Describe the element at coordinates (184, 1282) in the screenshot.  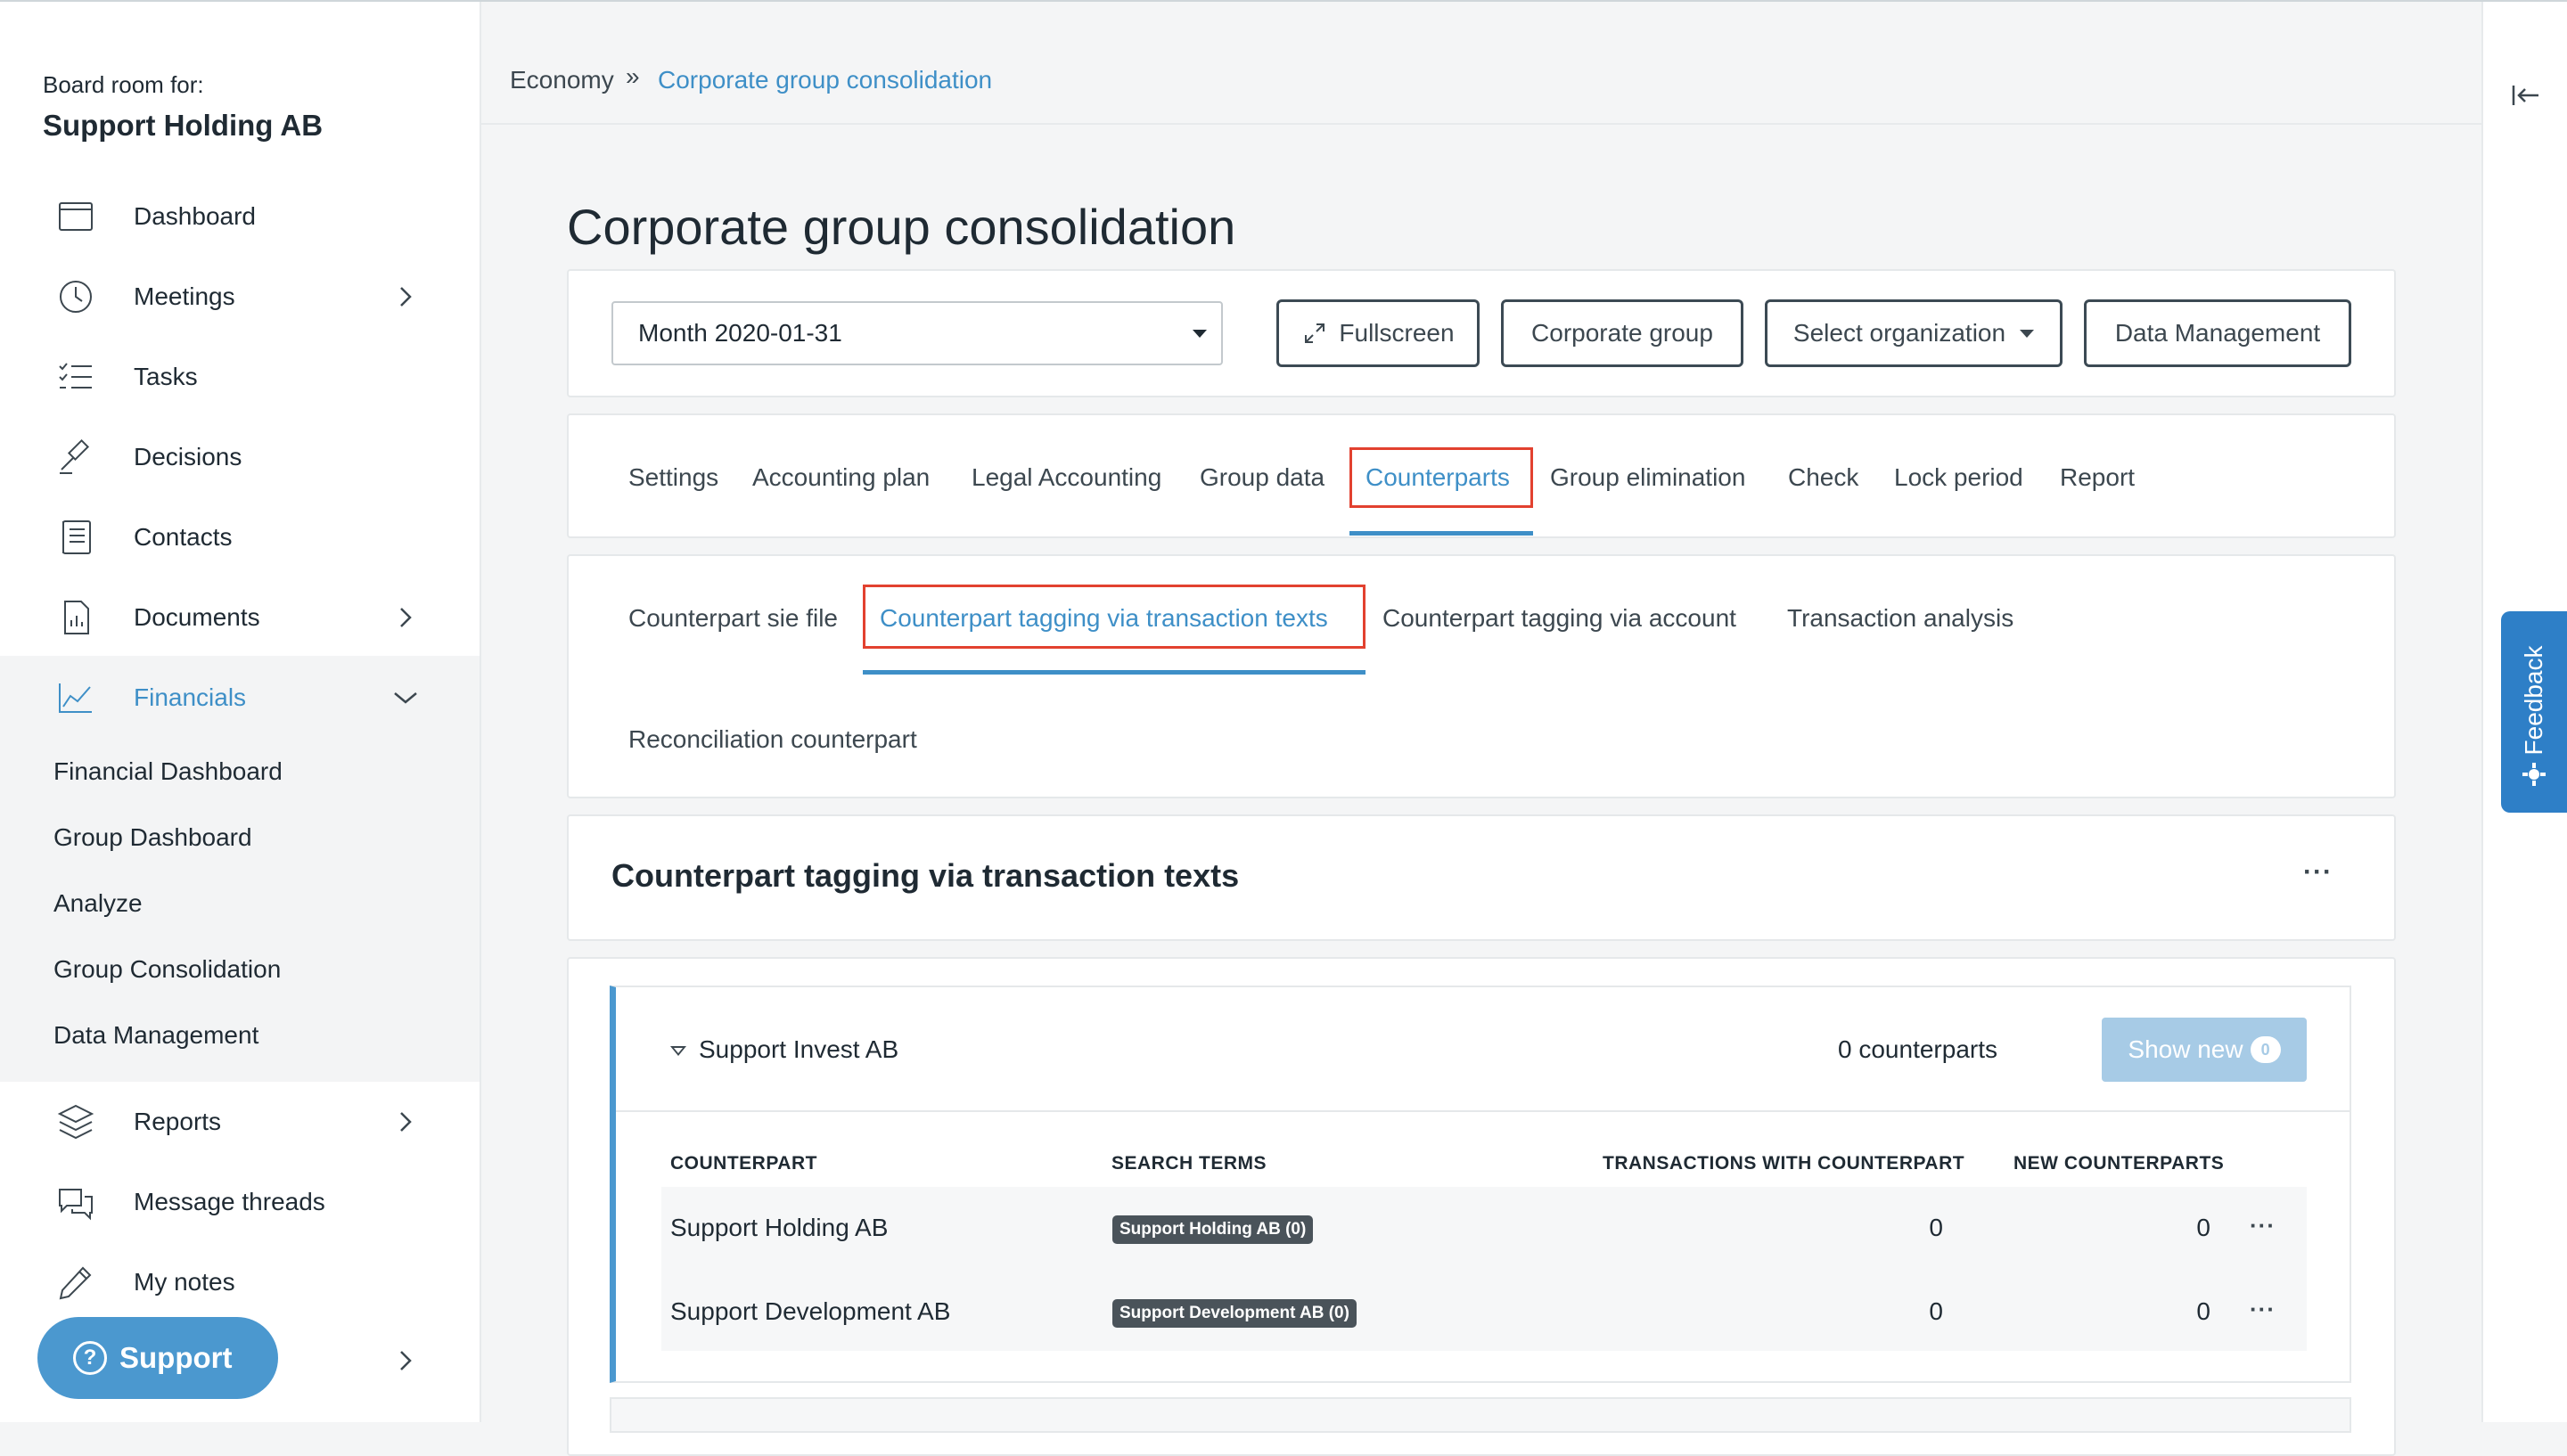
I see `sidebar-item-label: My notes` at that location.